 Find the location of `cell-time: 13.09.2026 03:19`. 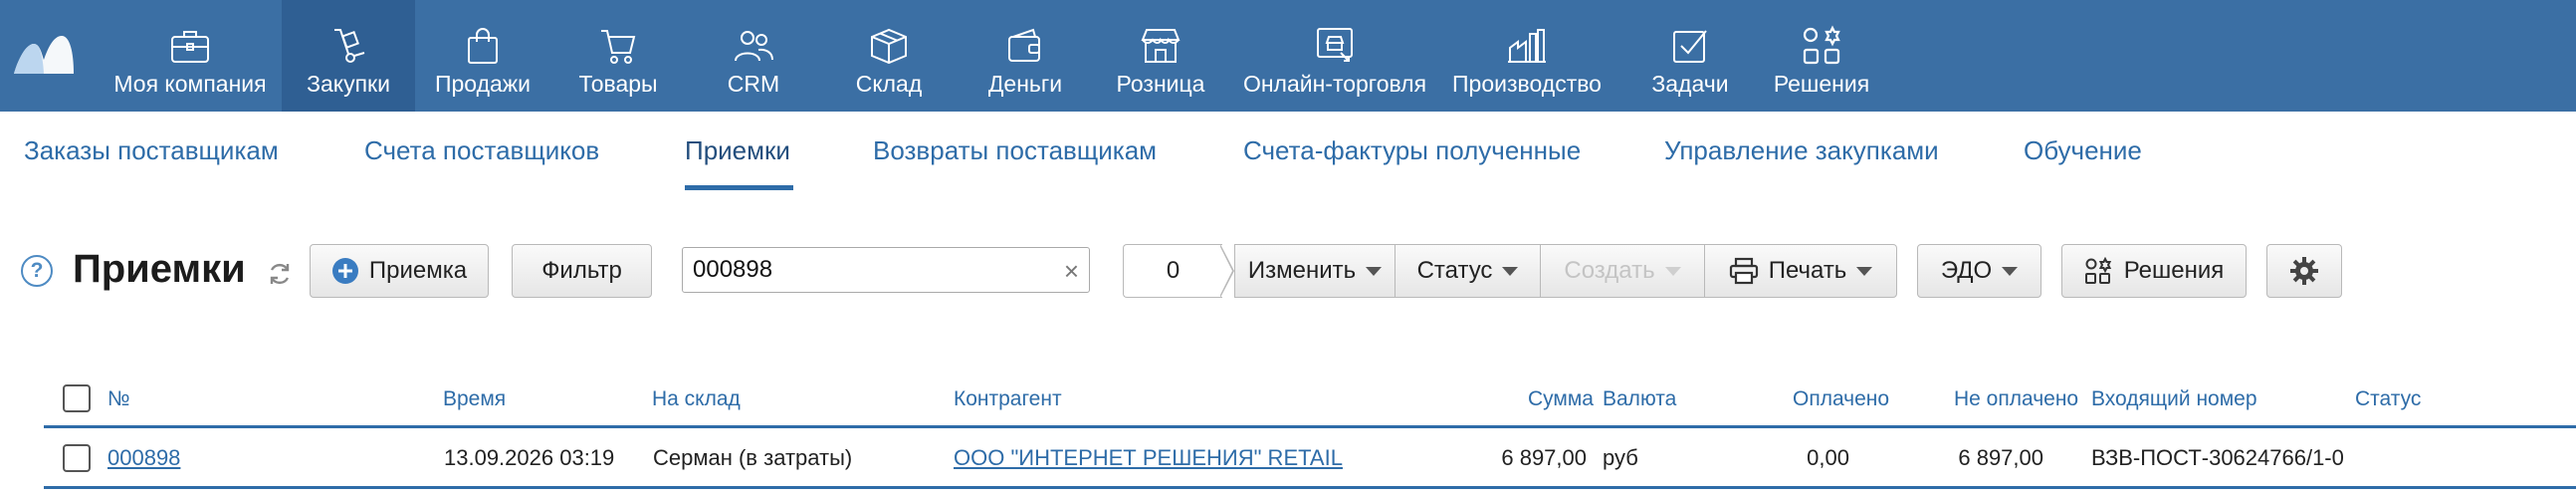

cell-time: 13.09.2026 03:19 is located at coordinates (529, 457).